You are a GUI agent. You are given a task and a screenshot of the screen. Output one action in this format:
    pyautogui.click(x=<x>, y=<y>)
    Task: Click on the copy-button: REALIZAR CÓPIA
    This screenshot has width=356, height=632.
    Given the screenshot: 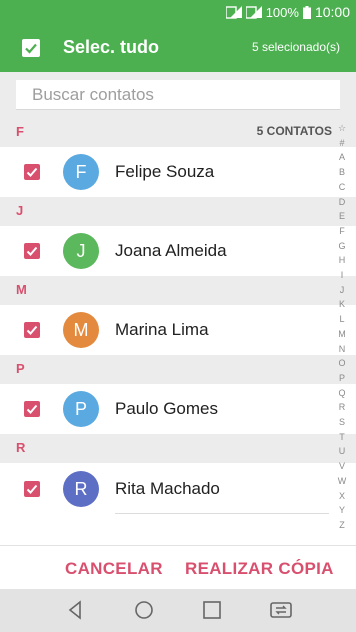 What is the action you would take?
    pyautogui.click(x=259, y=569)
    